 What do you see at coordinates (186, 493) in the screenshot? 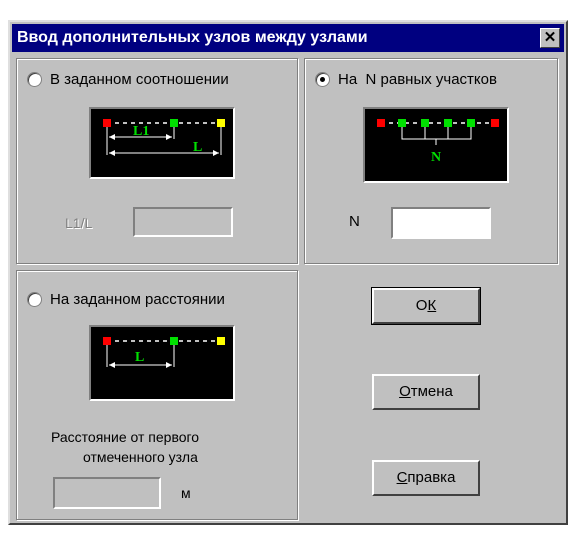
I see `distance-unit: м` at bounding box center [186, 493].